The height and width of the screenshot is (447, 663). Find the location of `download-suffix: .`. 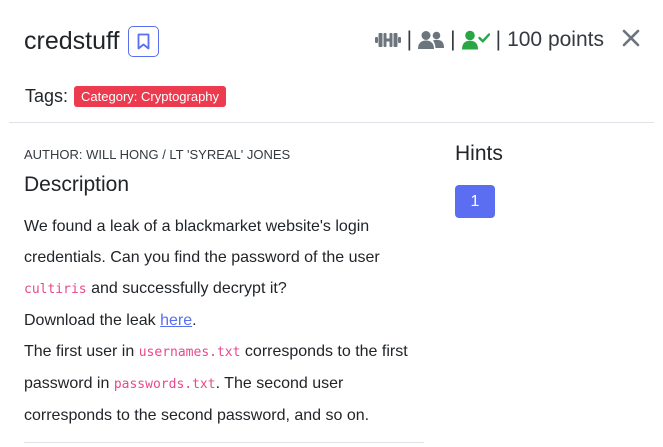

download-suffix: . is located at coordinates (194, 320).